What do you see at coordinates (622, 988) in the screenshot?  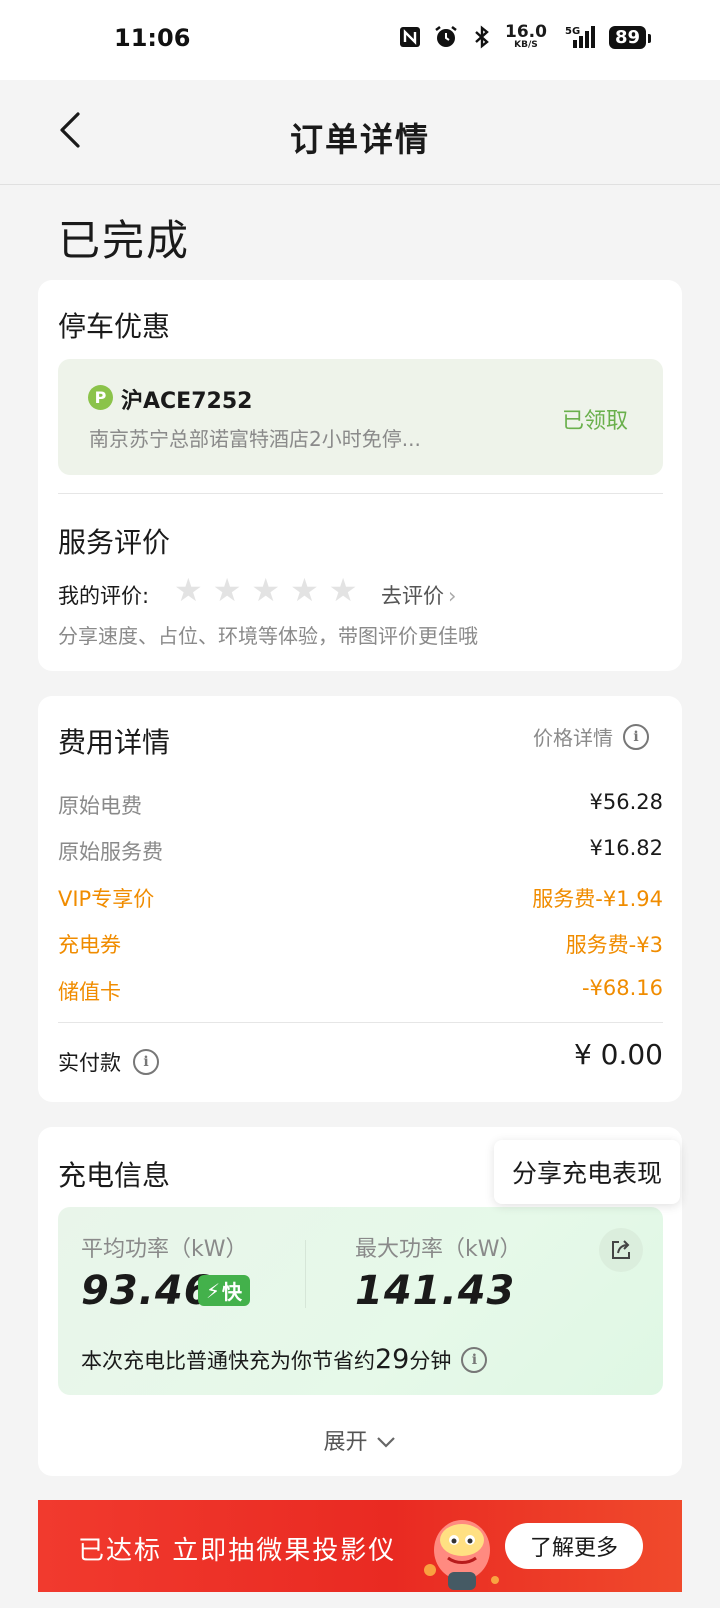 I see `fee-value: -¥68.16` at bounding box center [622, 988].